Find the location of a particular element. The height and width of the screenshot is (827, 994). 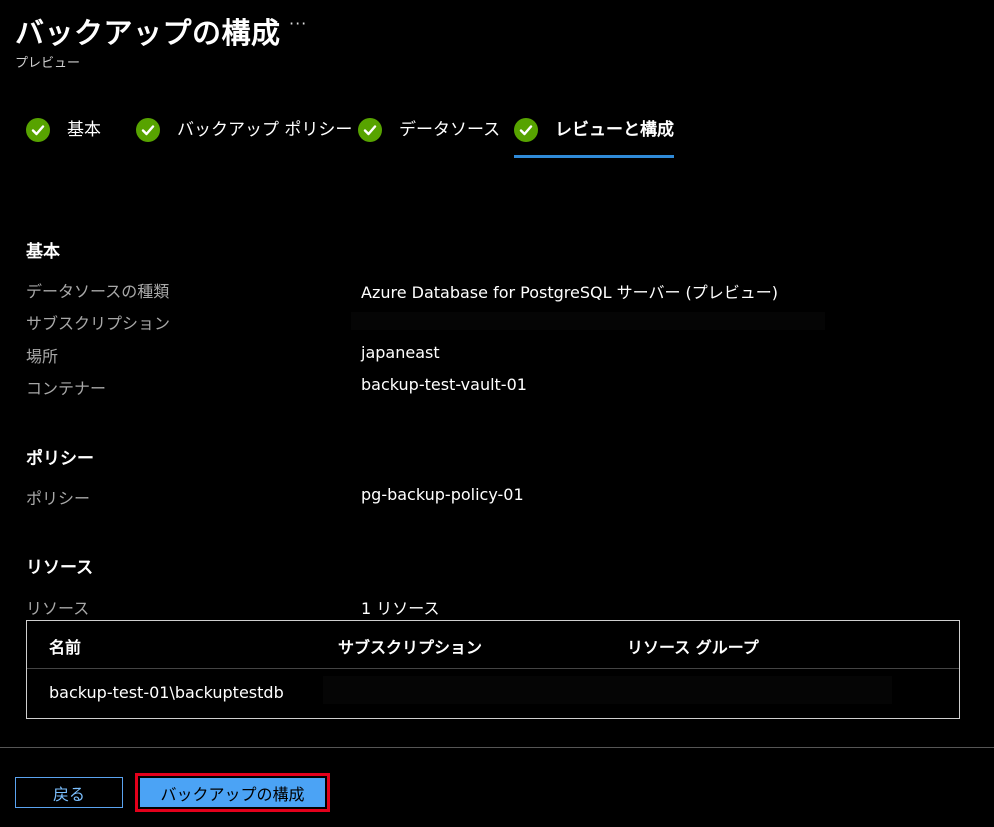

configure-backup-button: バックアップの構成 is located at coordinates (232, 792).